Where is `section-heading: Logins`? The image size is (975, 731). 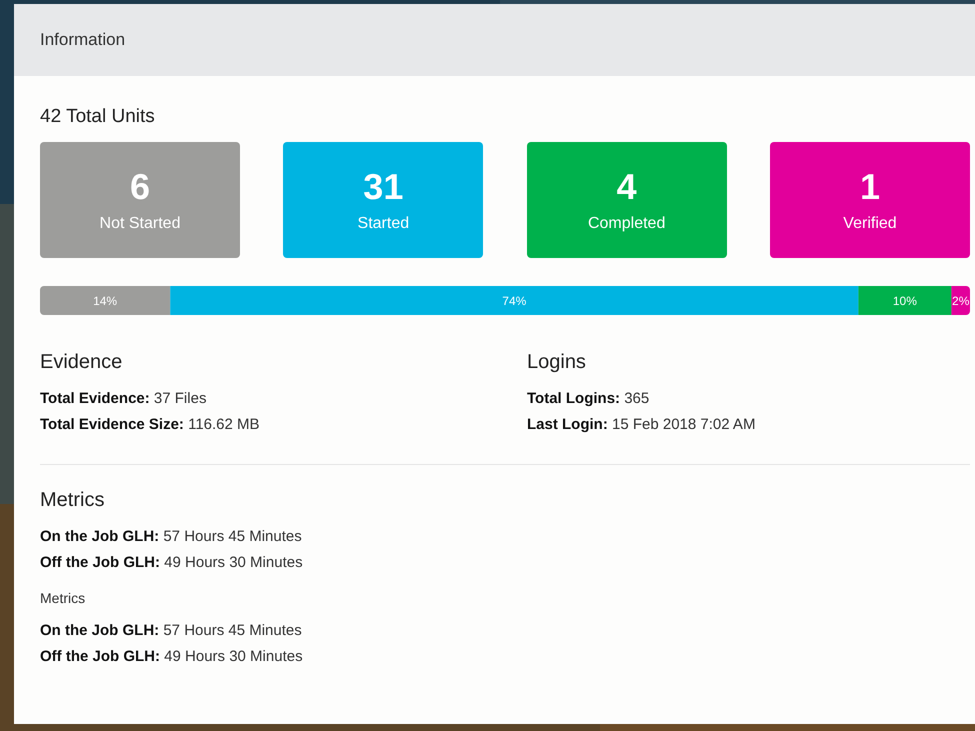 section-heading: Logins is located at coordinates (557, 362).